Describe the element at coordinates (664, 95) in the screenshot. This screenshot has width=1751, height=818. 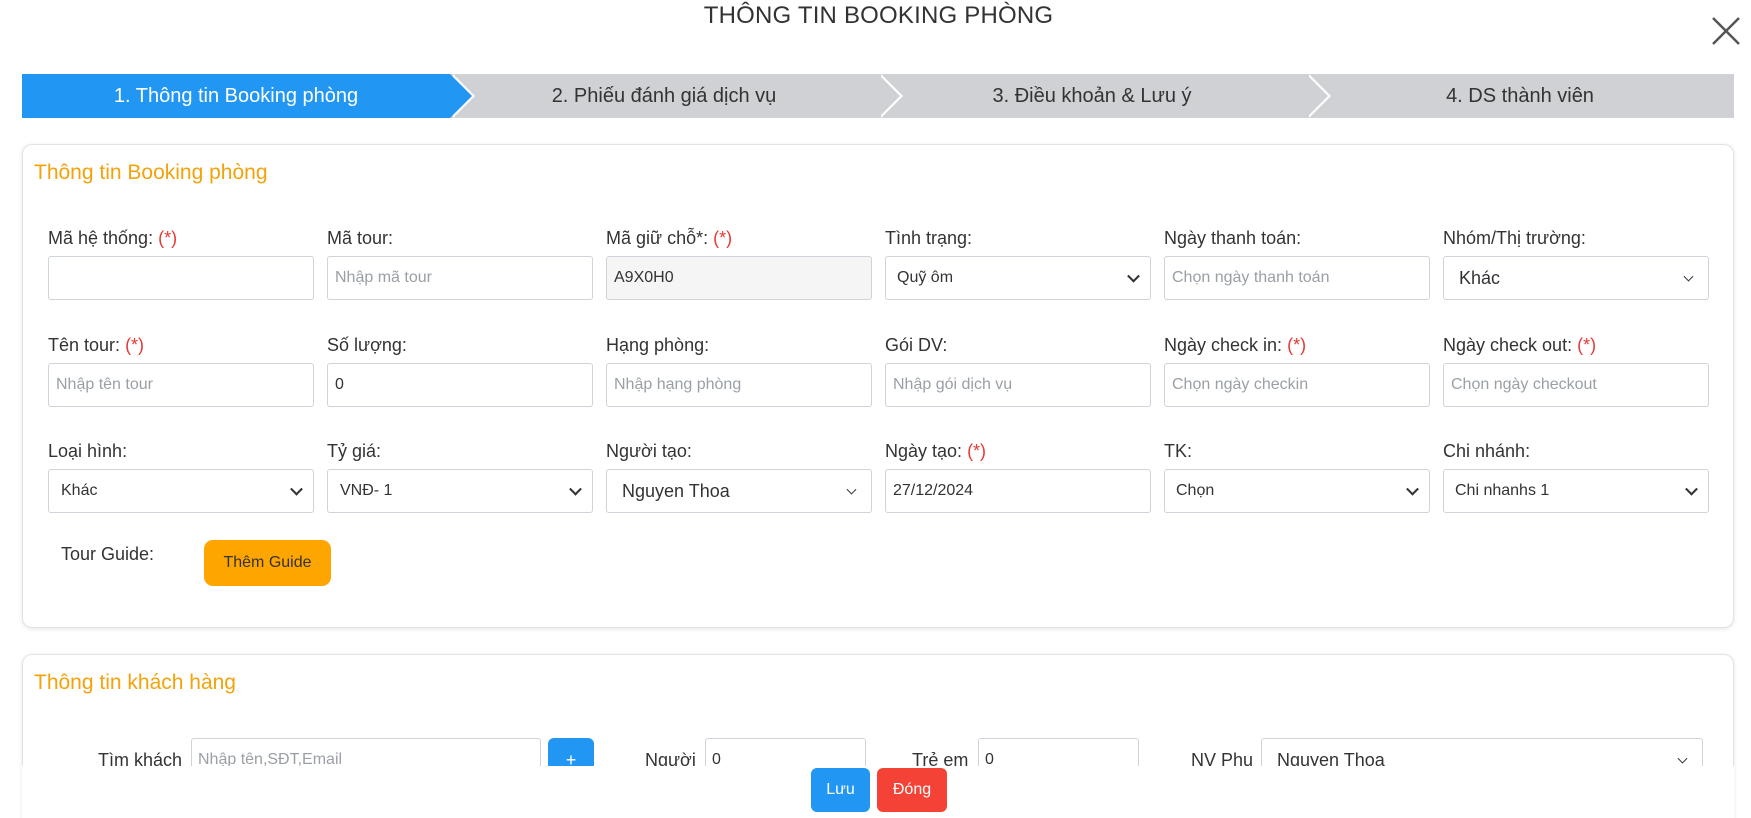
I see `step-label: 2. Phiếu đánh giá dịch vụ` at that location.